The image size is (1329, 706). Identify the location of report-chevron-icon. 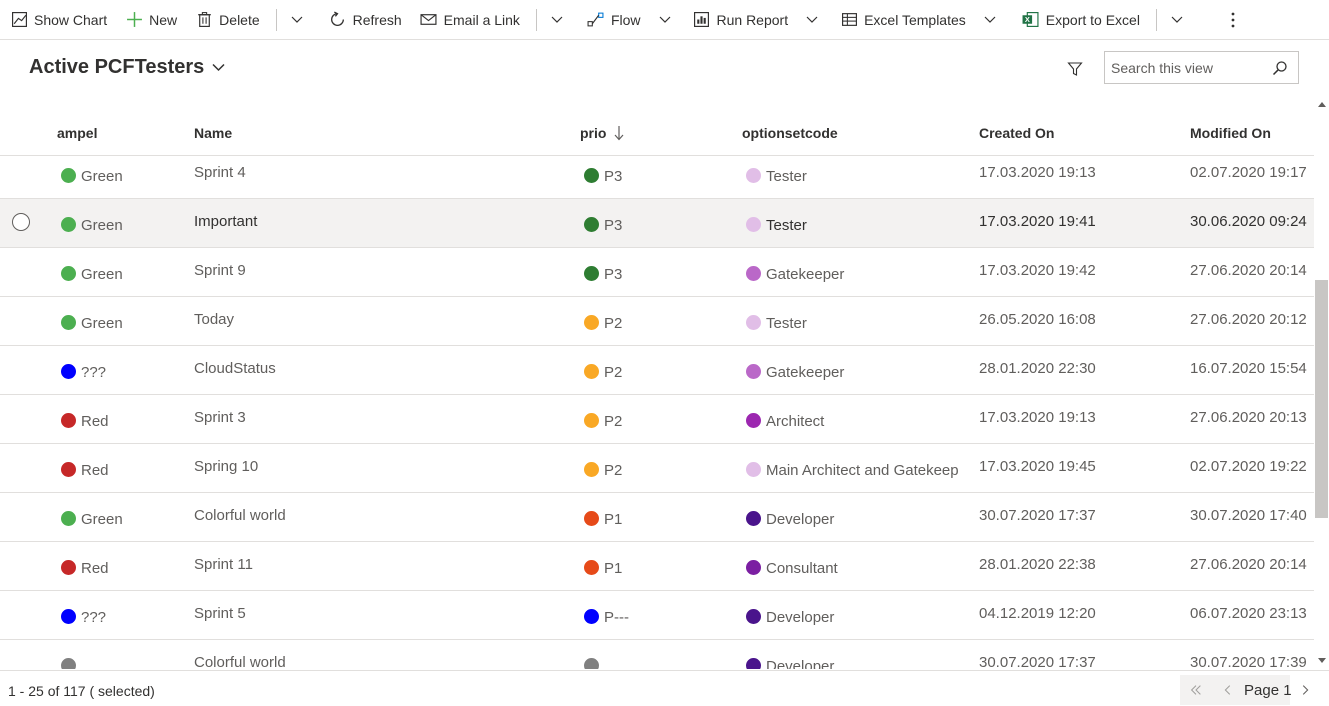
(812, 20).